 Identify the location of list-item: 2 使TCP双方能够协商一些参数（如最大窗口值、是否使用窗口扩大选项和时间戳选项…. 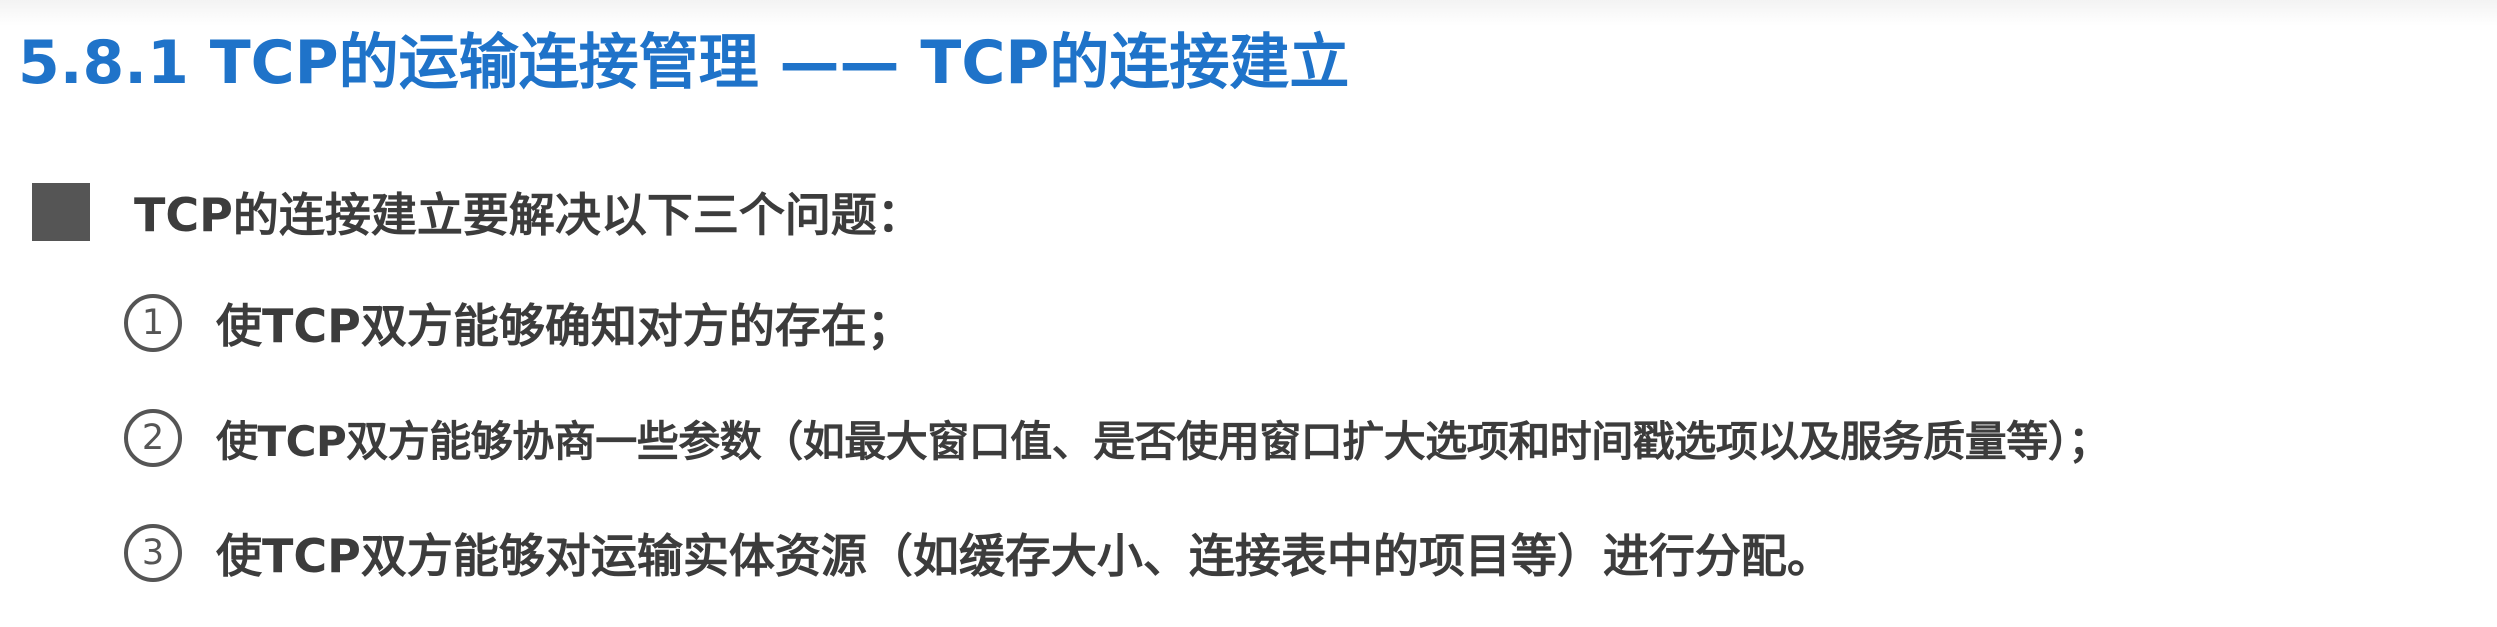
(1117, 438).